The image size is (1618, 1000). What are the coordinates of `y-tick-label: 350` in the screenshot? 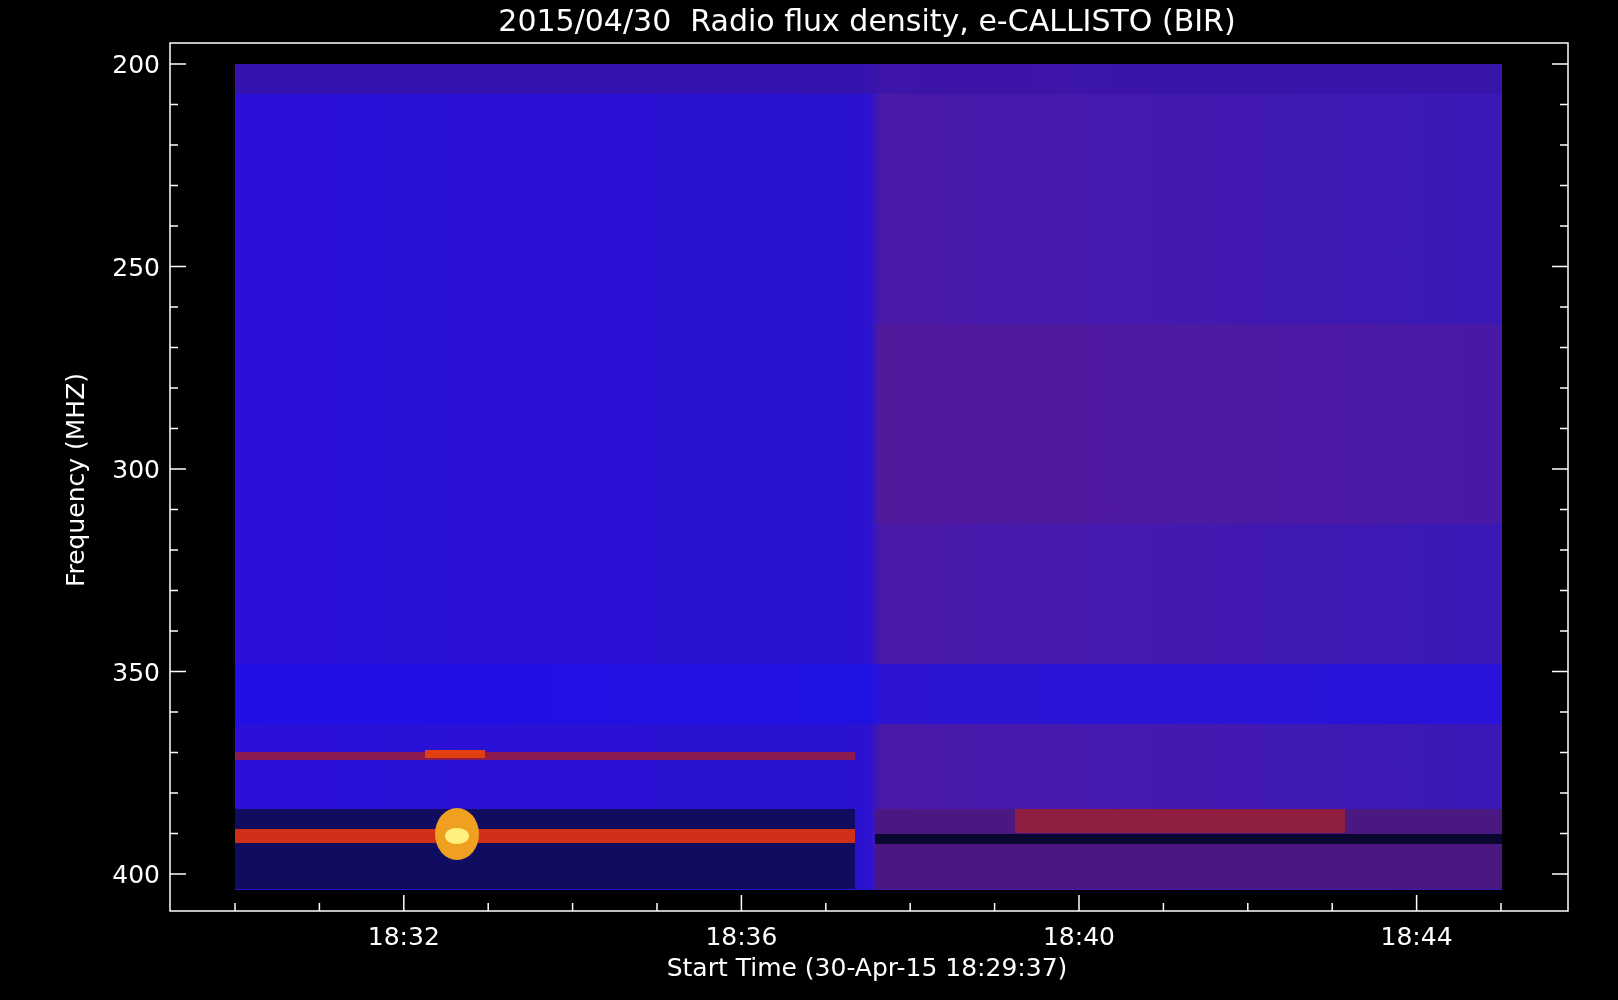 It's located at (136, 672).